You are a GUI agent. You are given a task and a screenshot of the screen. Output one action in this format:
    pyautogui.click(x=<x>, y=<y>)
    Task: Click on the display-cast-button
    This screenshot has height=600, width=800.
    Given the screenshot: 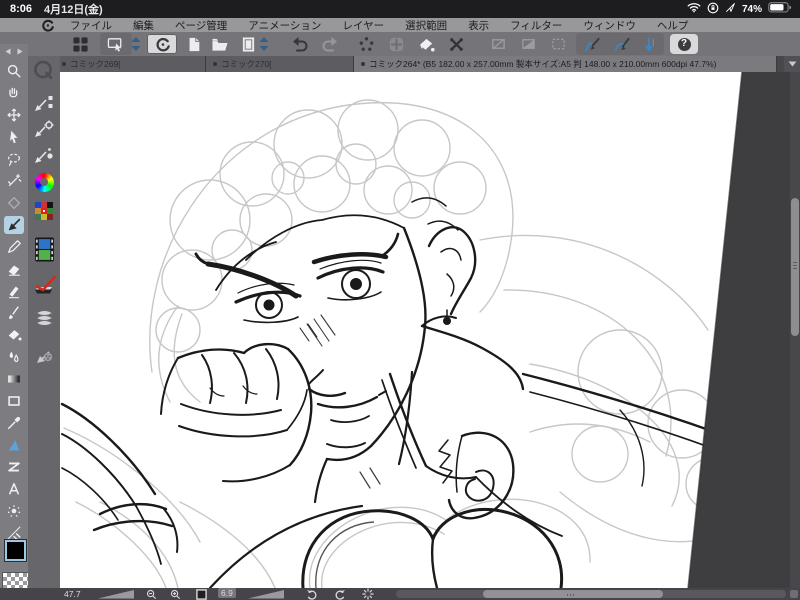 What is the action you would take?
    pyautogui.click(x=116, y=44)
    